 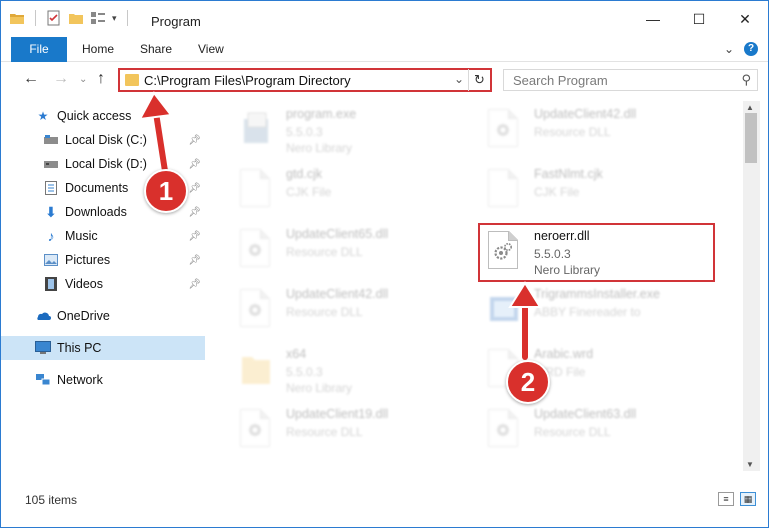 What do you see at coordinates (304, 372) in the screenshot?
I see `file-version: 5.5.0.3` at bounding box center [304, 372].